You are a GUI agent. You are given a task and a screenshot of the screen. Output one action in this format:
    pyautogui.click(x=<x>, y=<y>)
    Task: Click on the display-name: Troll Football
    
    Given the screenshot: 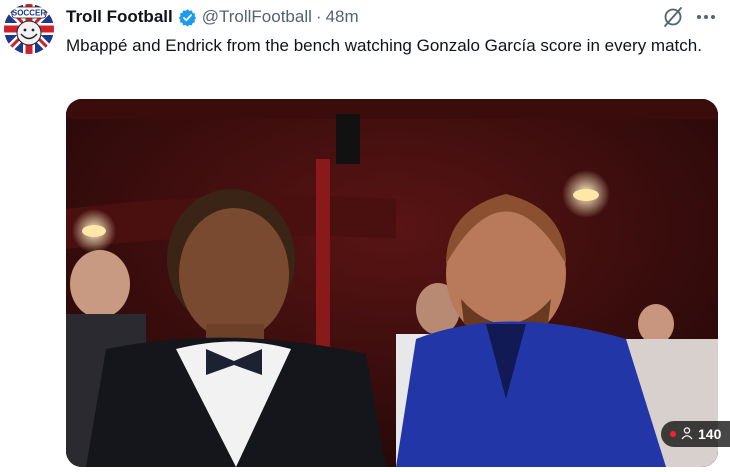 What is the action you would take?
    pyautogui.click(x=119, y=17)
    